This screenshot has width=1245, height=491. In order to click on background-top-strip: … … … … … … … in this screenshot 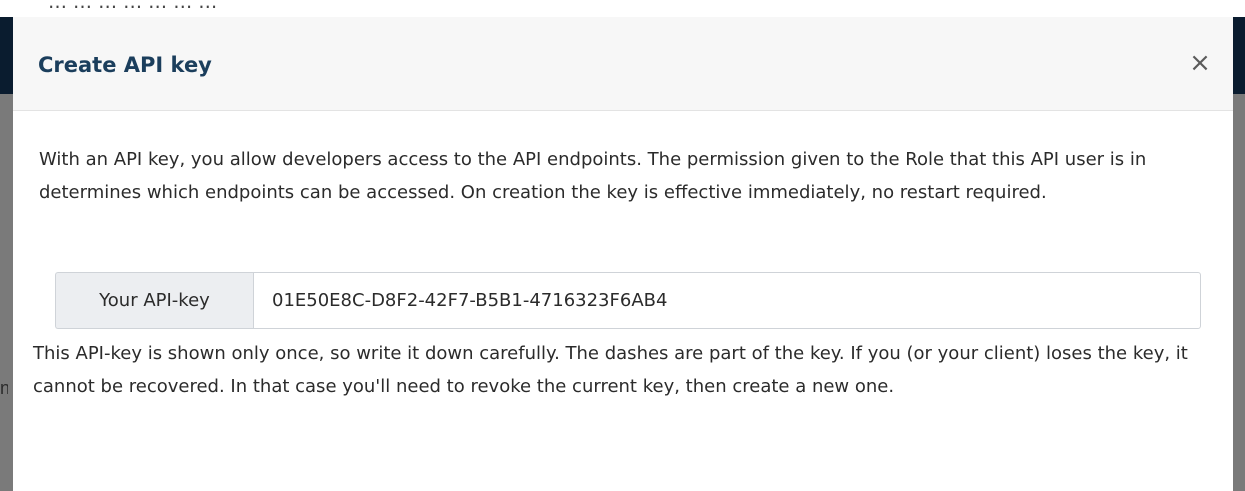, I will do `click(622, 8)`.